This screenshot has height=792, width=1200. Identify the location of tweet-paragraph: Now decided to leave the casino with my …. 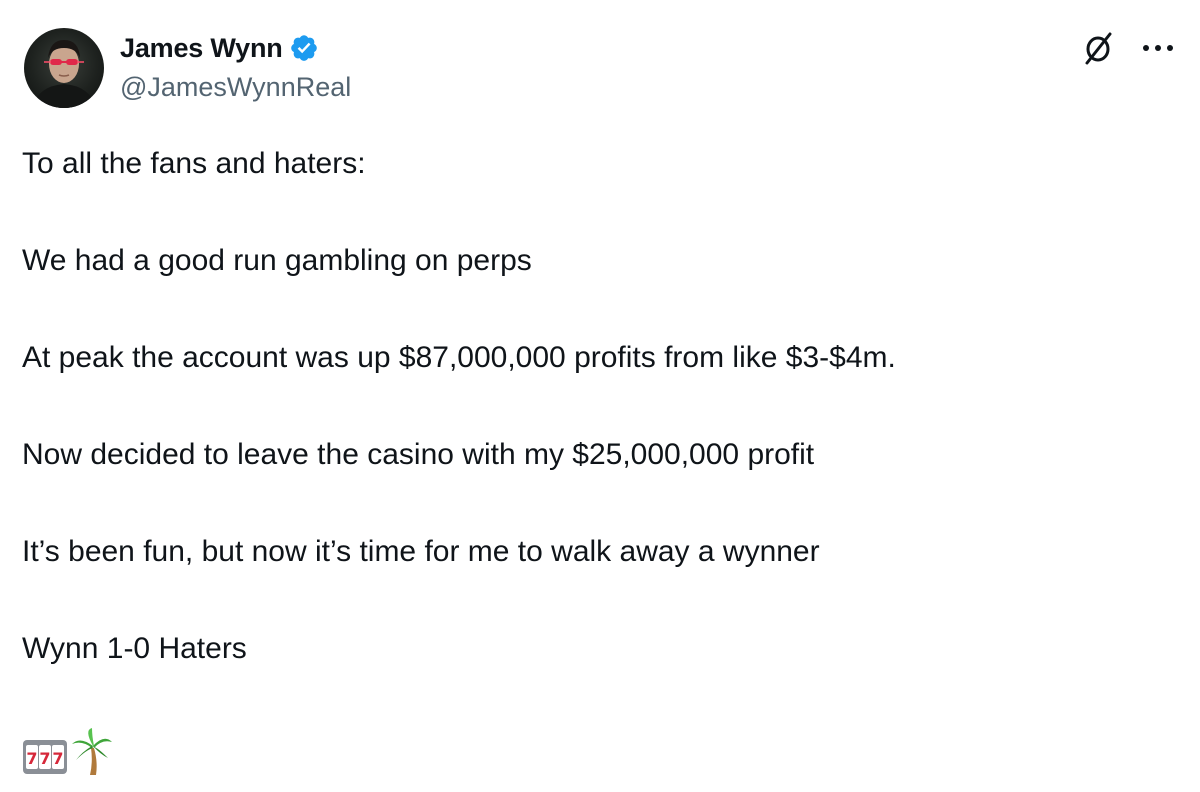
(418, 454).